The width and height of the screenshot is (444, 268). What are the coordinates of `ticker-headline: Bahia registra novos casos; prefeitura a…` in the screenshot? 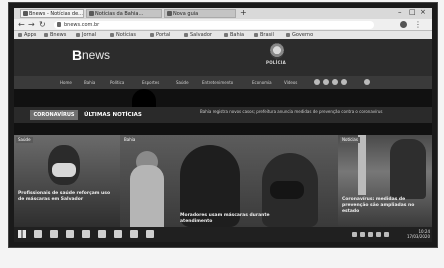 It's located at (305, 112).